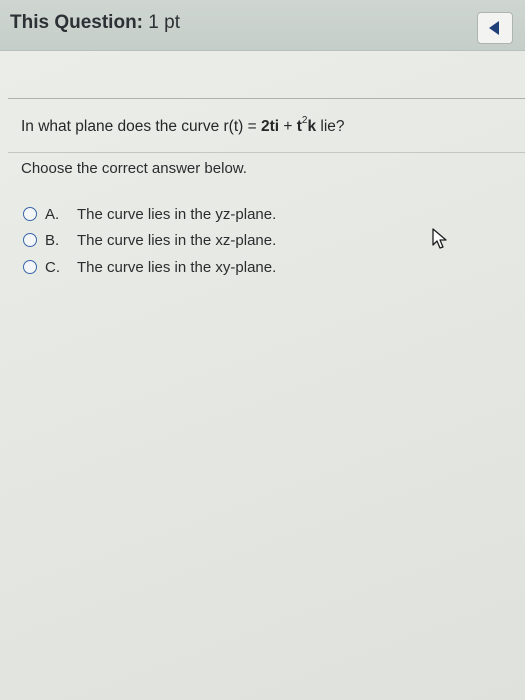 This screenshot has width=525, height=700. I want to click on option-text-c: The curve lies in the xy-plane., so click(177, 267).